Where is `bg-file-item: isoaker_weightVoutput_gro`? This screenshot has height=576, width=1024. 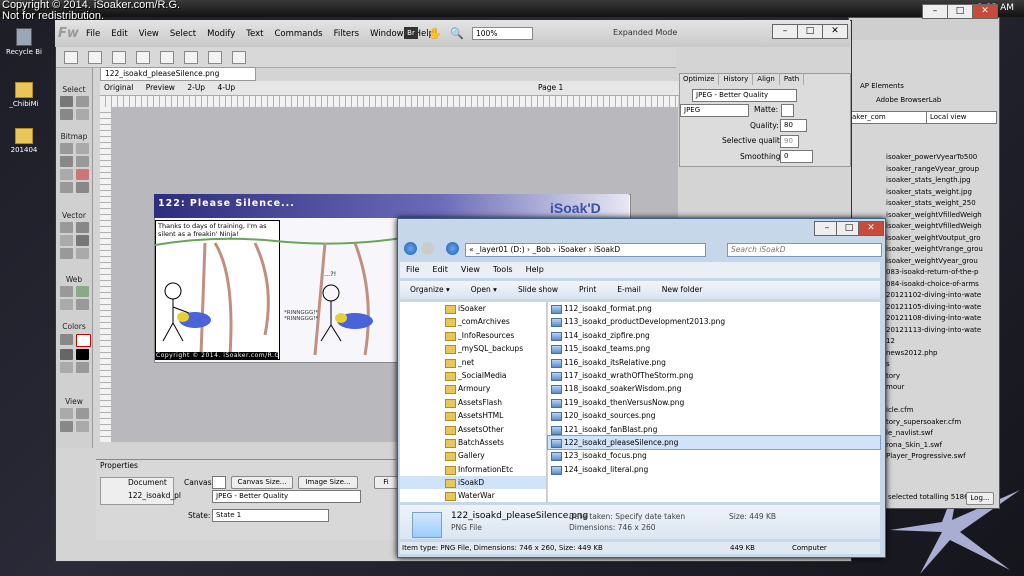 bg-file-item: isoaker_weightVoutput_gro is located at coordinates (941, 239).